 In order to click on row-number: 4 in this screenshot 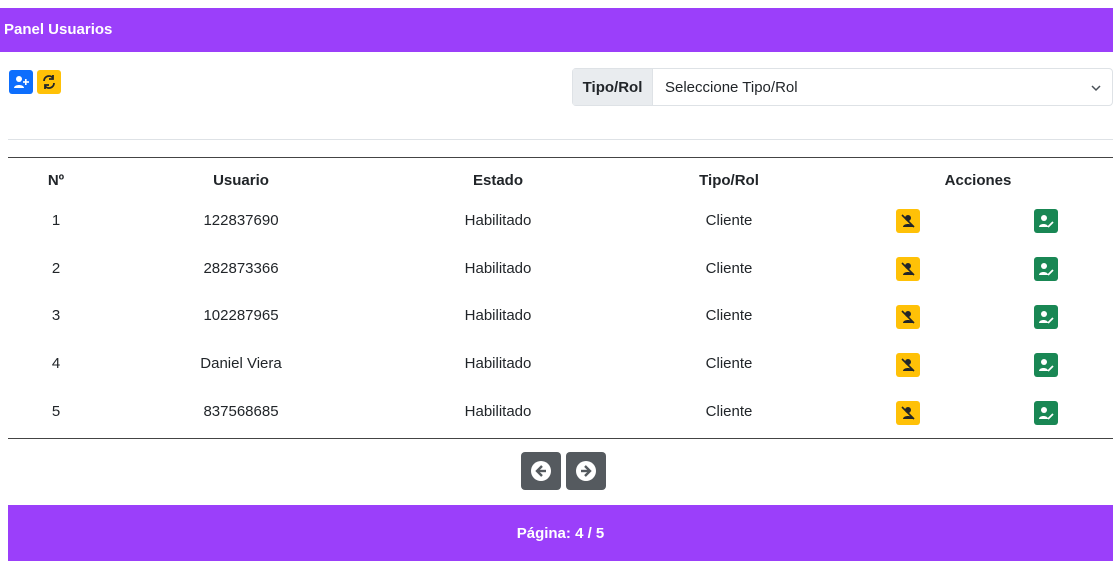, I will do `click(56, 363)`.